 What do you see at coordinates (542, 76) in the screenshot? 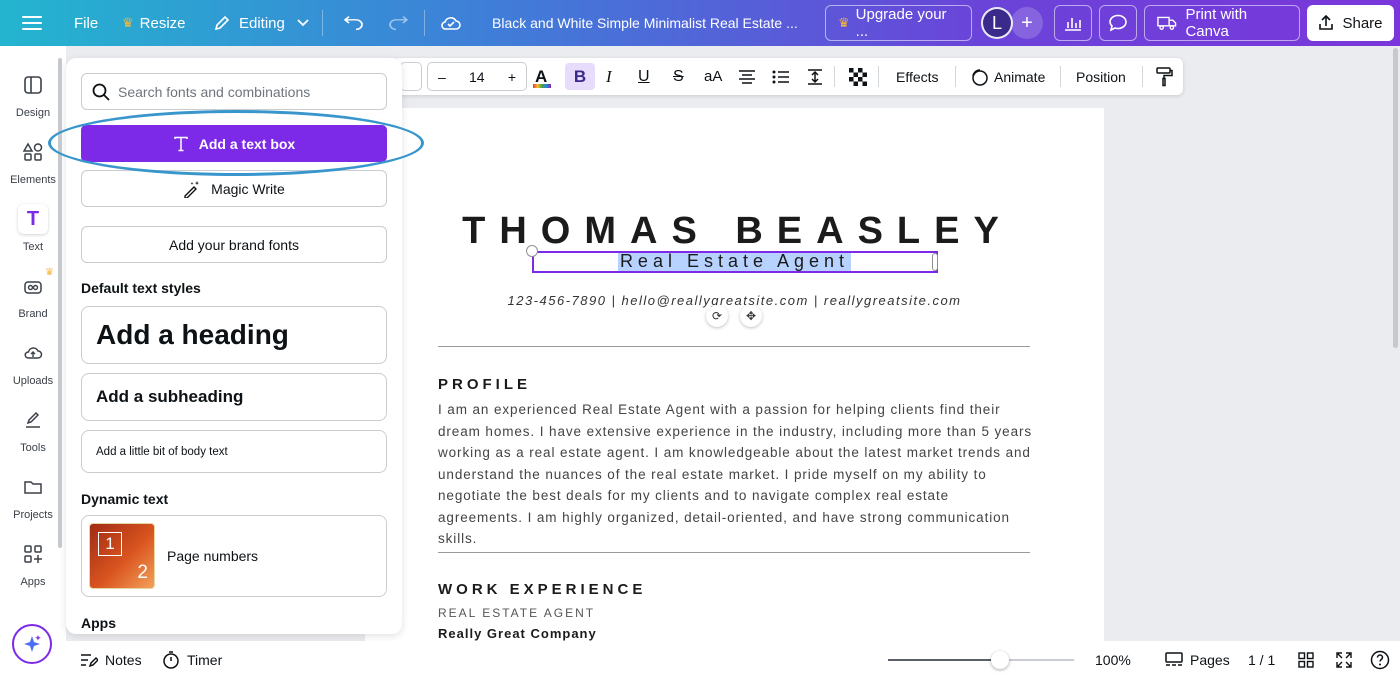
I see `text-color-button: A` at bounding box center [542, 76].